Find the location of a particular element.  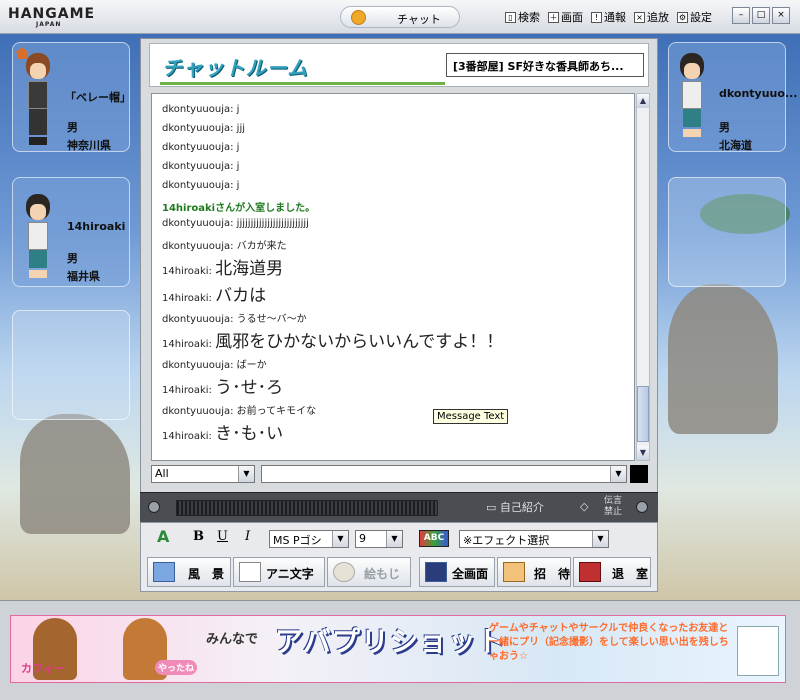

exit-button: 退 室 is located at coordinates (612, 572).